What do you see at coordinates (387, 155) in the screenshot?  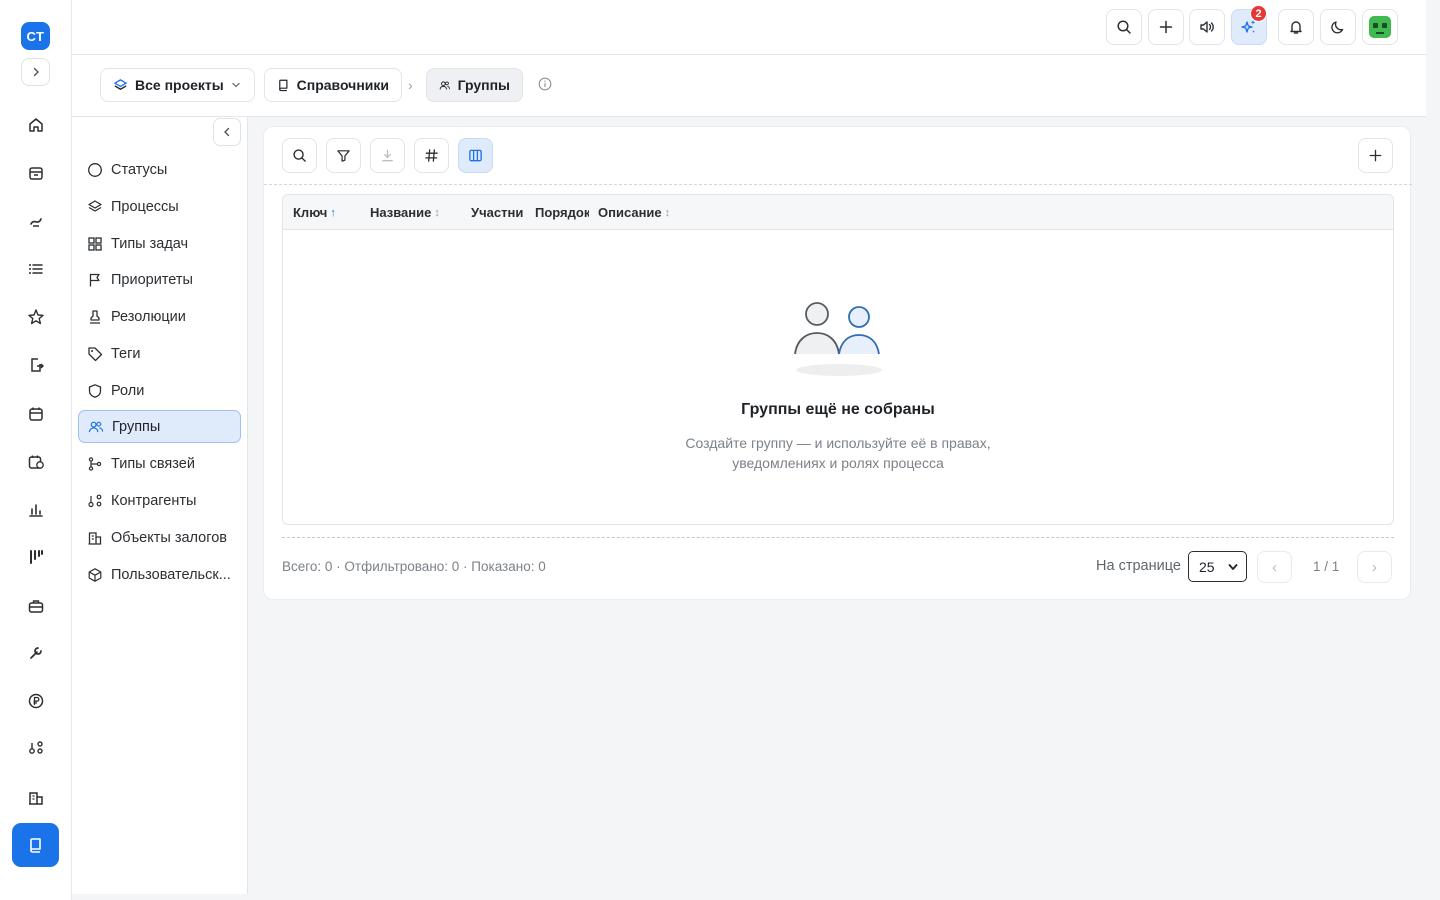 I see `export-button` at bounding box center [387, 155].